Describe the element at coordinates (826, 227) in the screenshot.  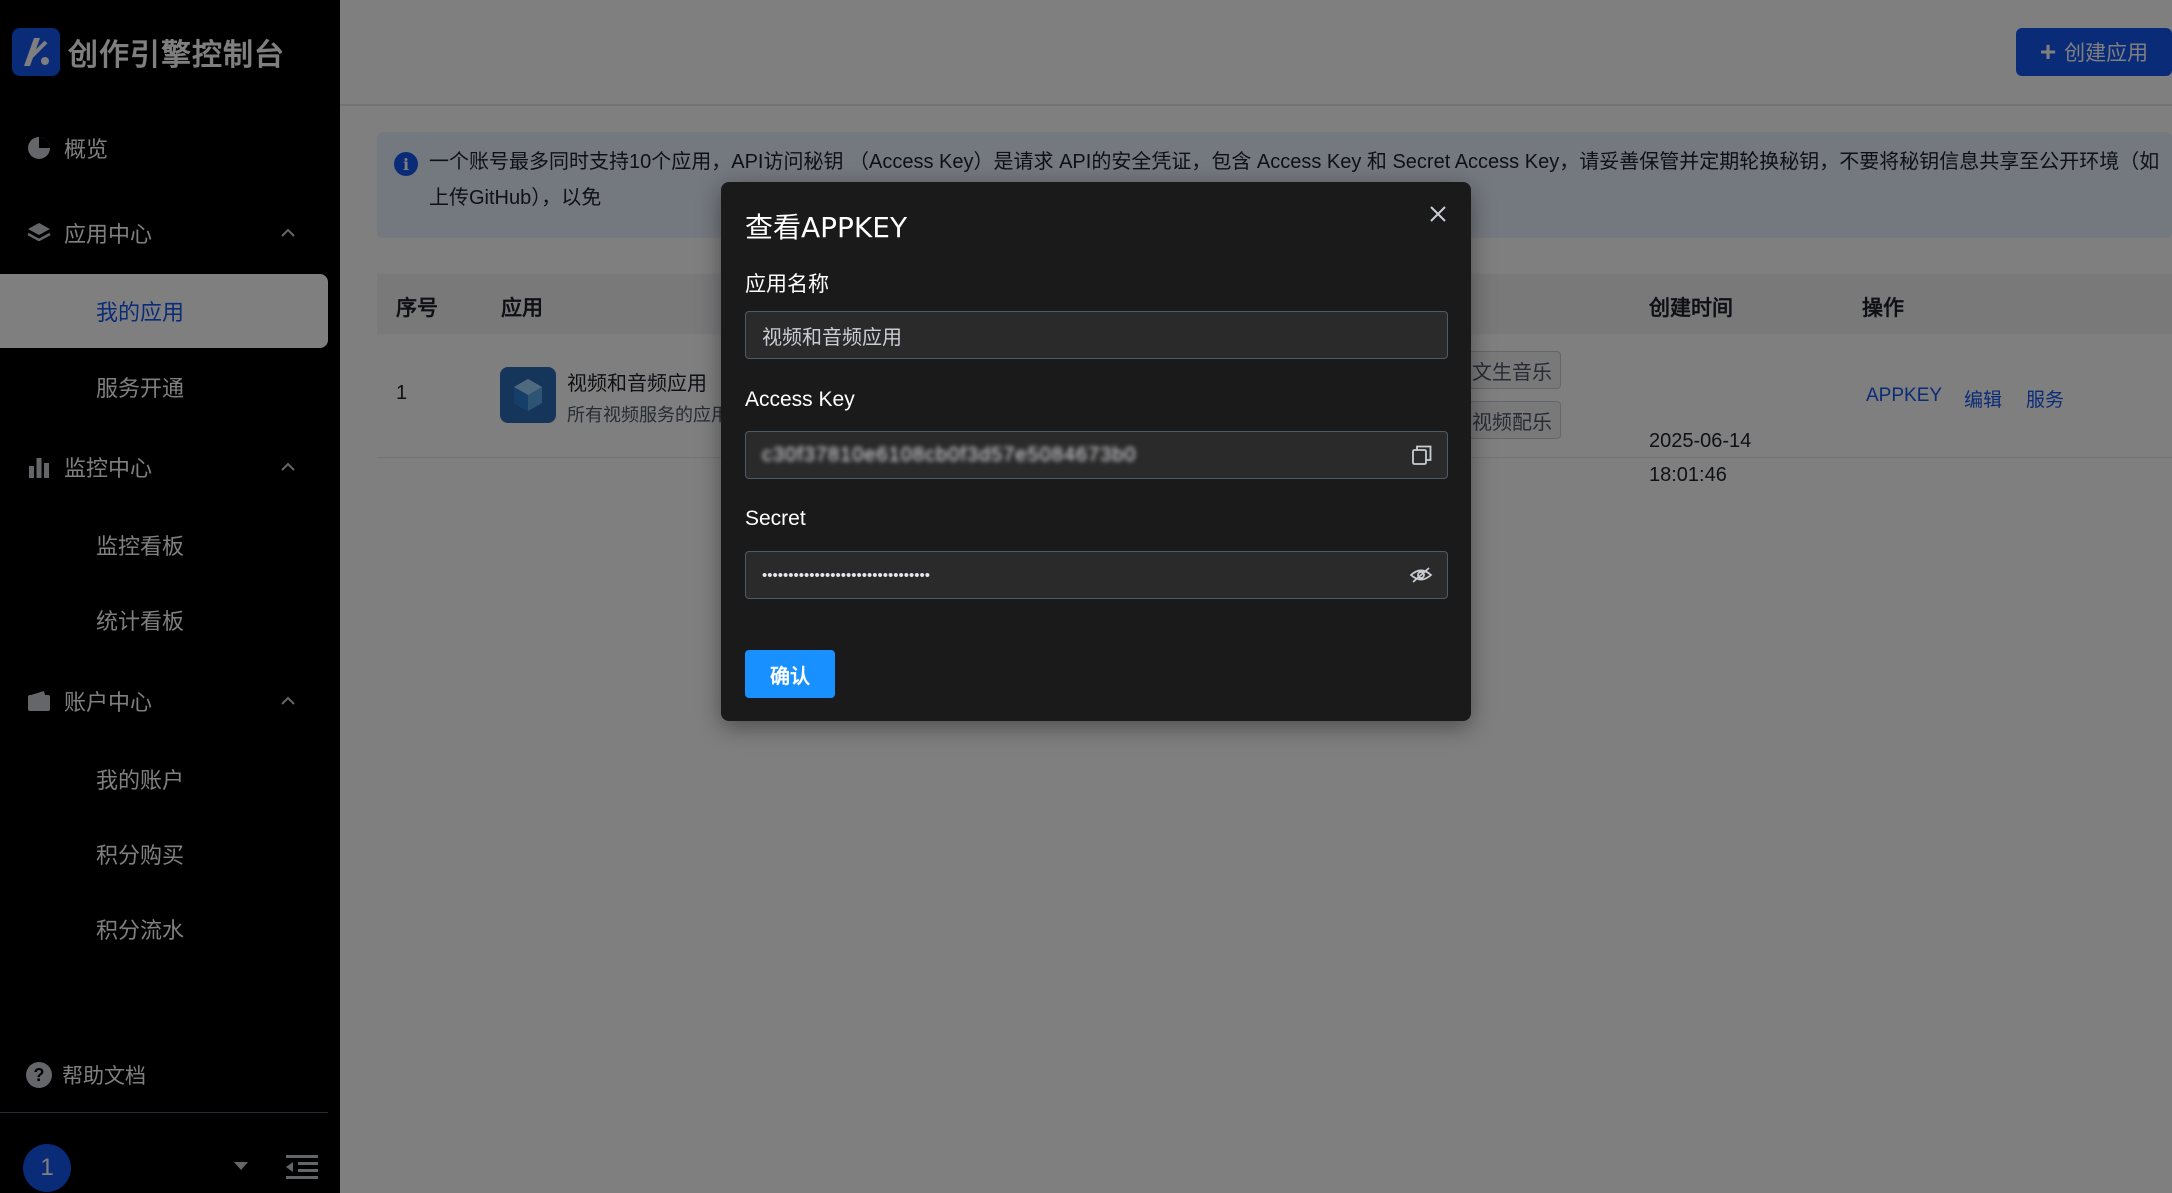
I see `dialog-title: 查看APPKEY` at that location.